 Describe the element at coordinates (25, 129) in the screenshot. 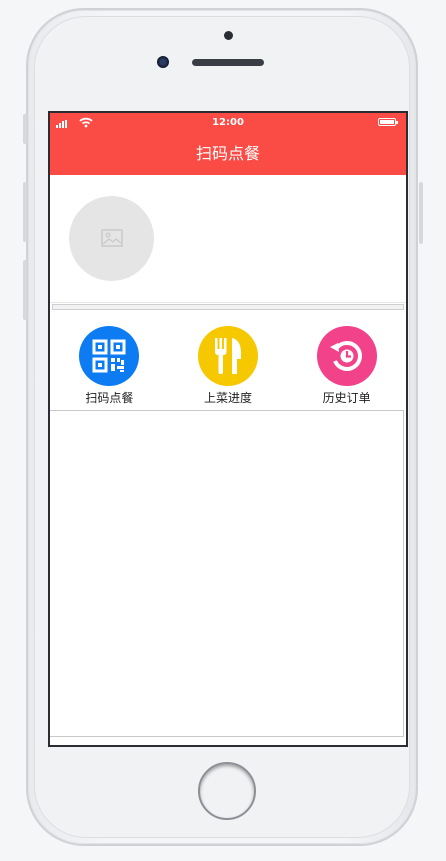

I see `side-button-mute` at that location.